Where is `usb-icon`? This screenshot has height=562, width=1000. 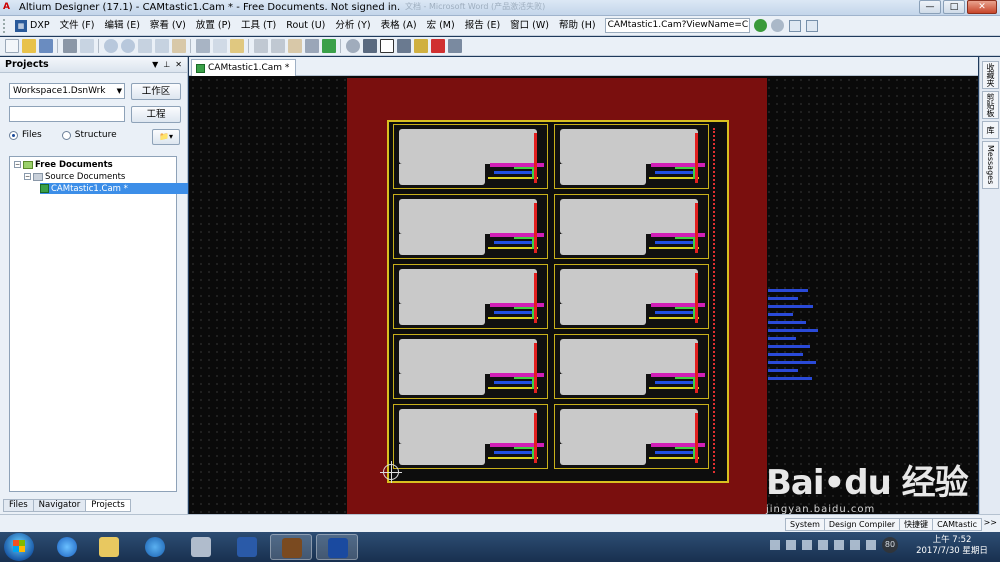
usb-icon is located at coordinates (807, 545).